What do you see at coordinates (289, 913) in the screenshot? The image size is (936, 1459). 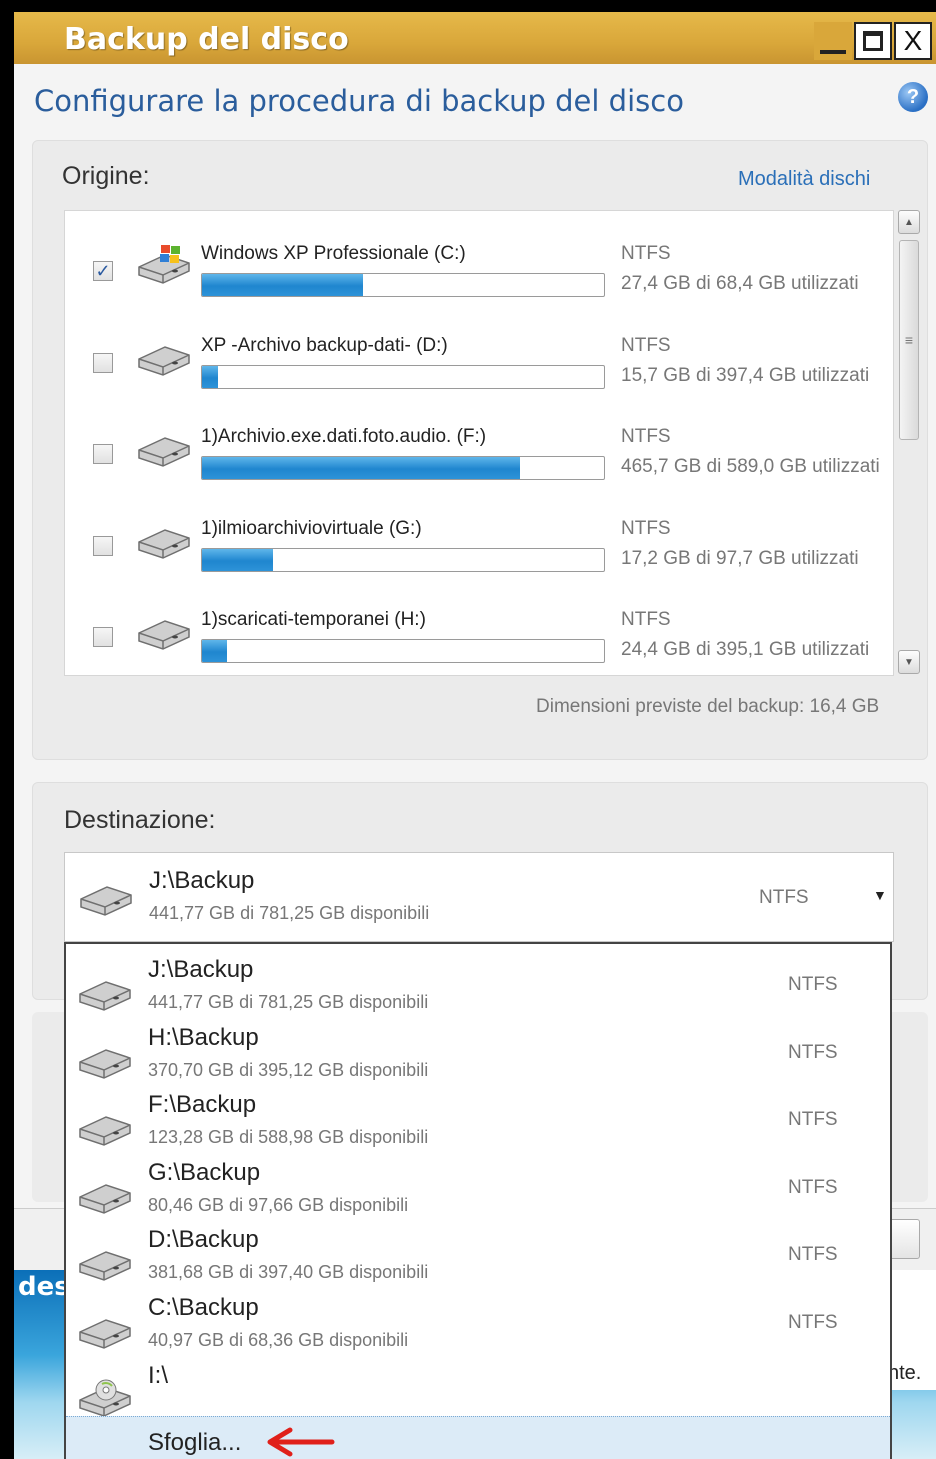 I see `selected-destination-space: 441,77 GB di 781,25 GB disponibili` at bounding box center [289, 913].